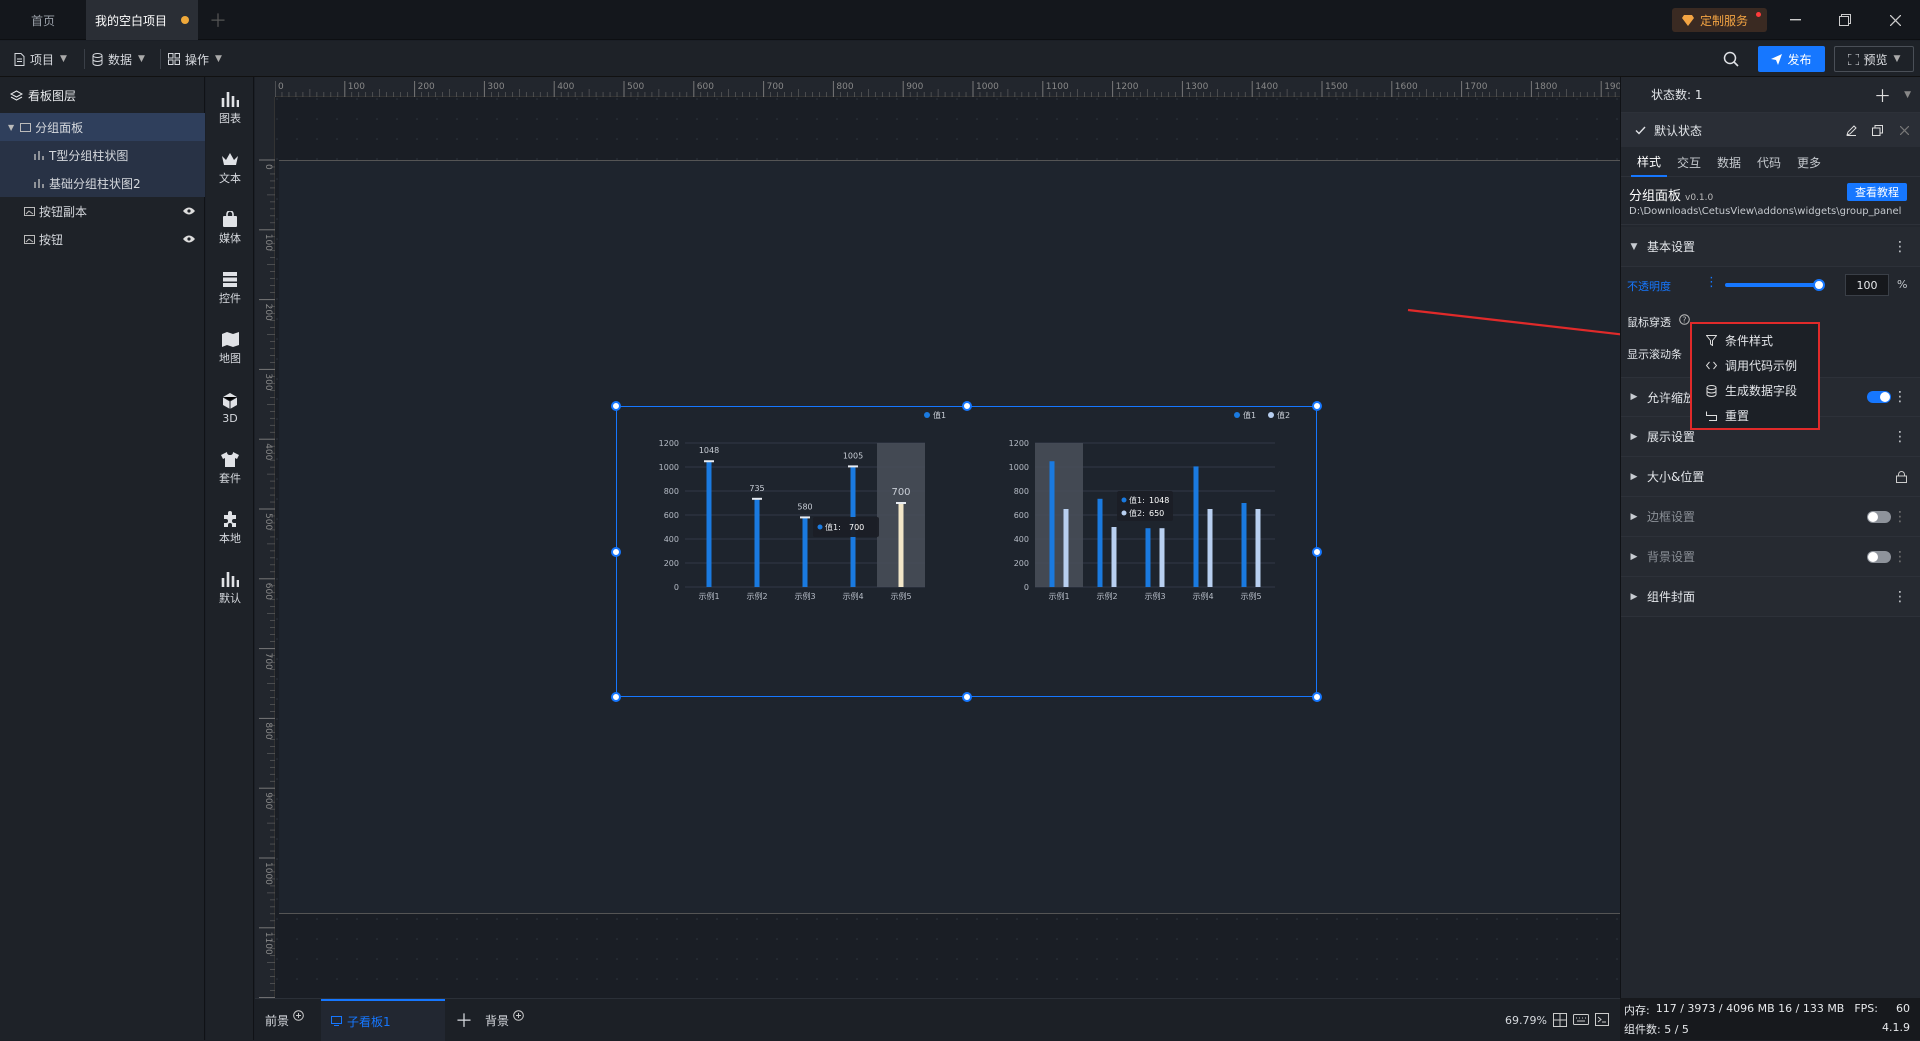 The height and width of the screenshot is (1041, 1920). What do you see at coordinates (1019, 443) in the screenshot?
I see `y-tick-label: 1200` at bounding box center [1019, 443].